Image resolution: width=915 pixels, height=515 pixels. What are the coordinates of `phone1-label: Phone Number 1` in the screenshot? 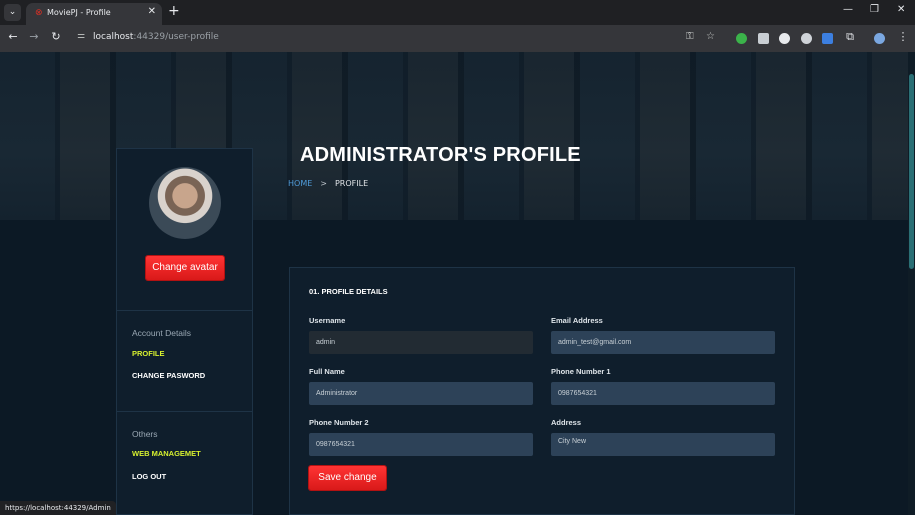 It's located at (581, 371).